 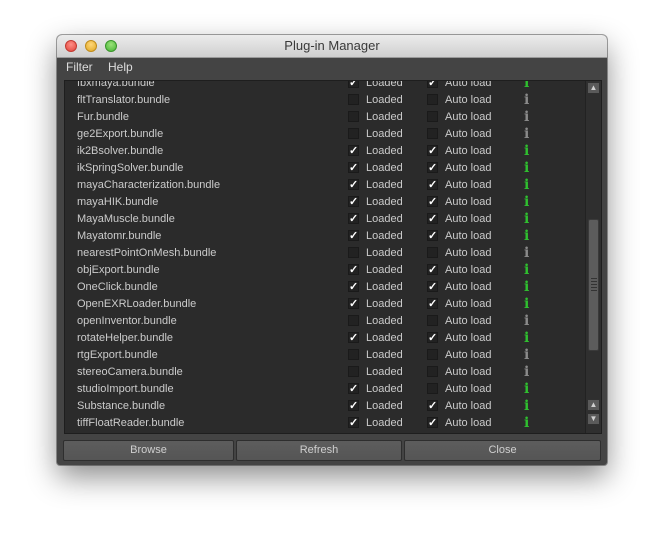 I want to click on title-bar: Plug-in Manager, so click(x=332, y=46).